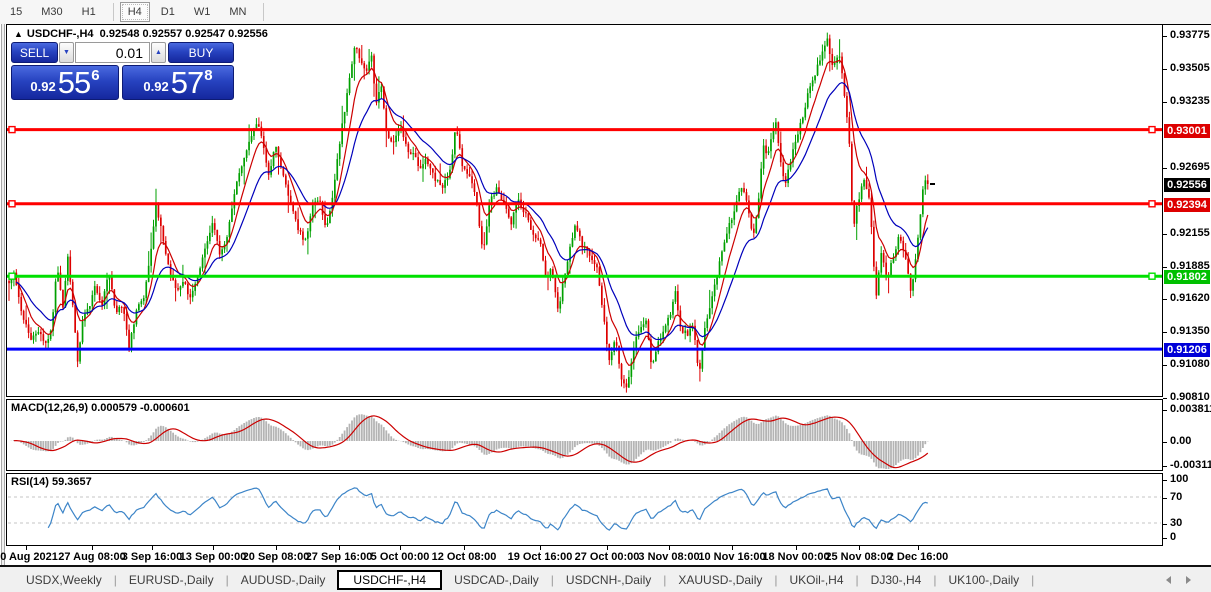  Describe the element at coordinates (134, 12) in the screenshot. I see `timeframe-button-h4: H4` at that location.